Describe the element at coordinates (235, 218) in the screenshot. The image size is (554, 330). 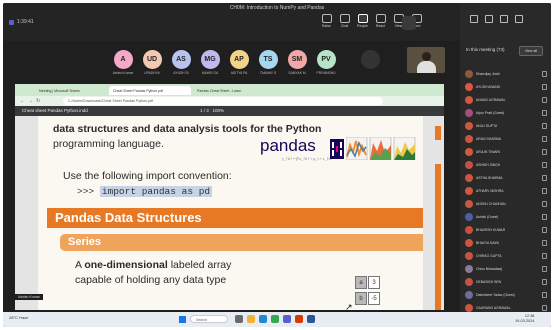
I see `section-heading: Pandas Data Structures` at that location.